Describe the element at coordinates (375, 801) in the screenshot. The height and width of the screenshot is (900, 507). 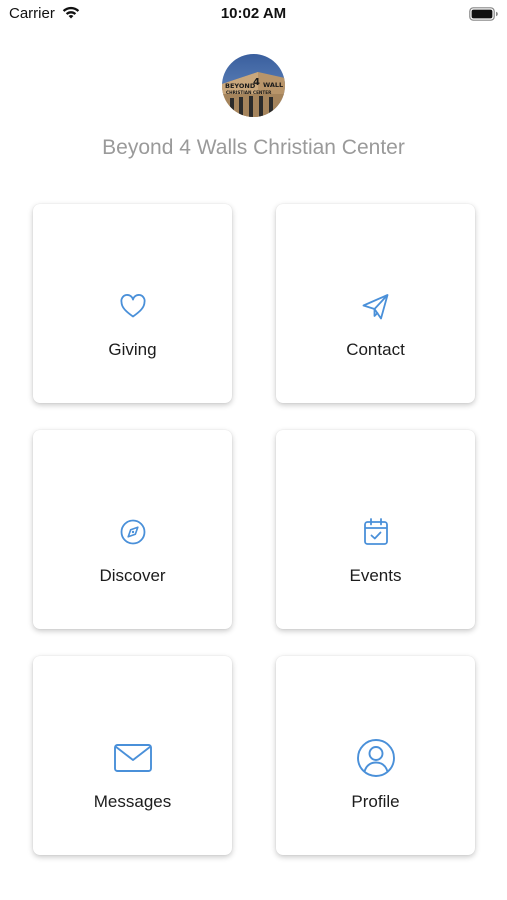
I see `profile-label: Profile` at that location.